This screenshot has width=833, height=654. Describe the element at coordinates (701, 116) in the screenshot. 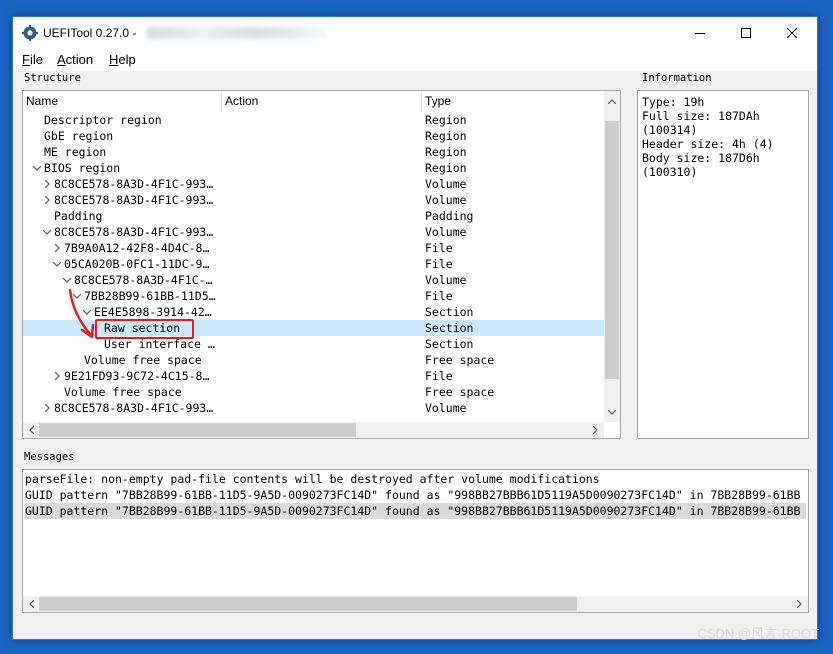

I see `info-line: Full size: 187DAh` at that location.